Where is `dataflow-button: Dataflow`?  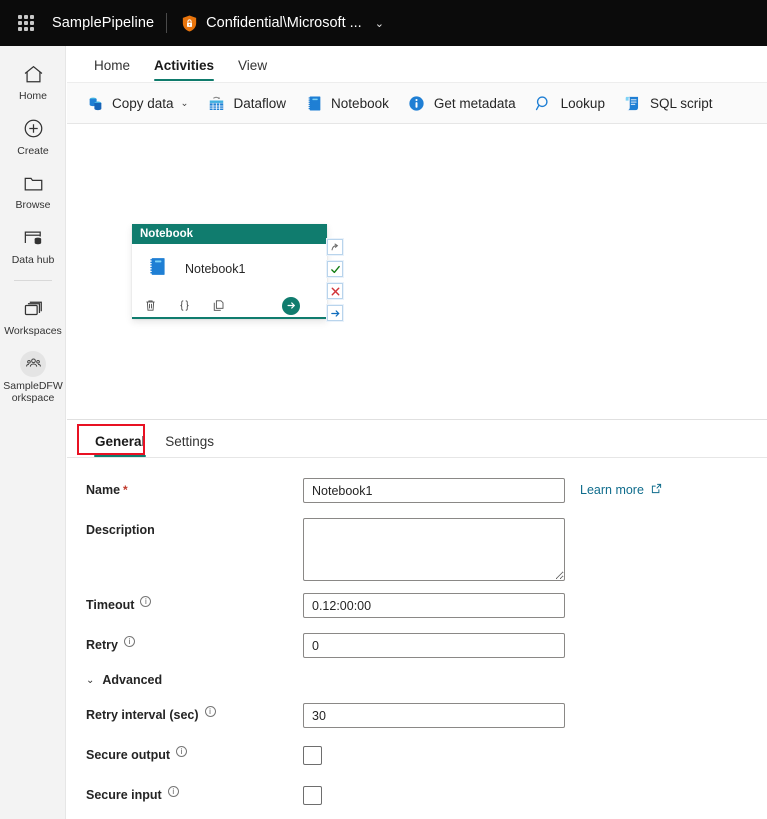 dataflow-button: Dataflow is located at coordinates (247, 103).